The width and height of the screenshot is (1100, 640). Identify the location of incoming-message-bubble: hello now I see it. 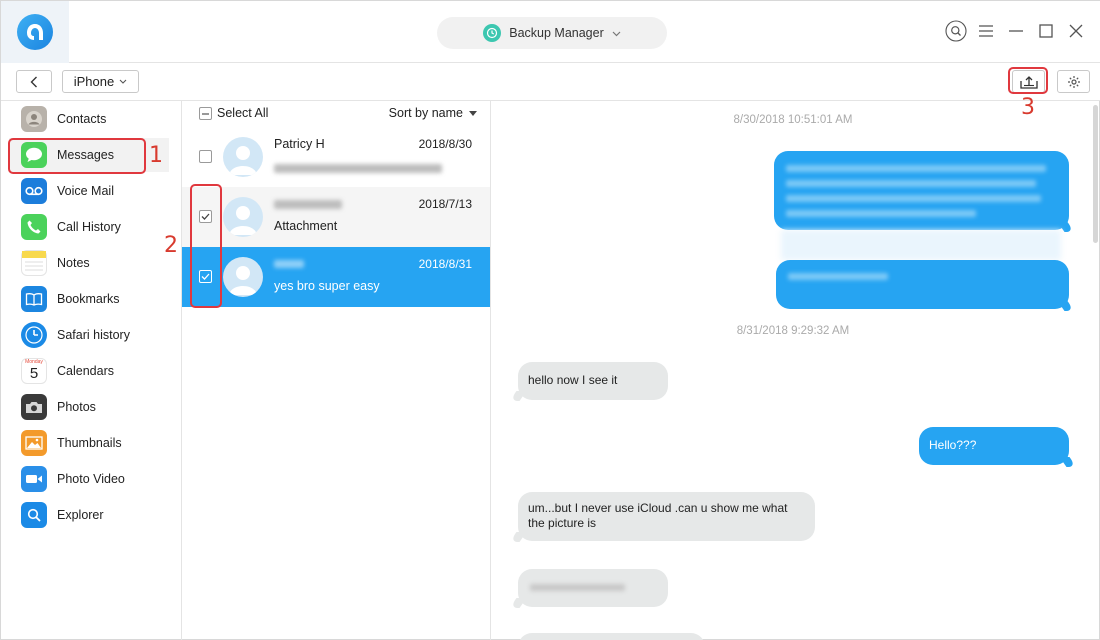
(593, 381).